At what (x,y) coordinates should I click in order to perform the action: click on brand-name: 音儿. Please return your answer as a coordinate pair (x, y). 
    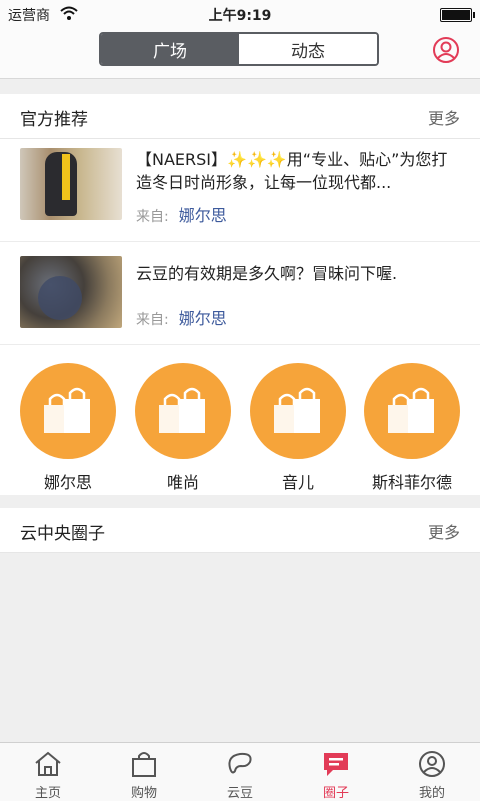
    Looking at the image, I should click on (297, 482).